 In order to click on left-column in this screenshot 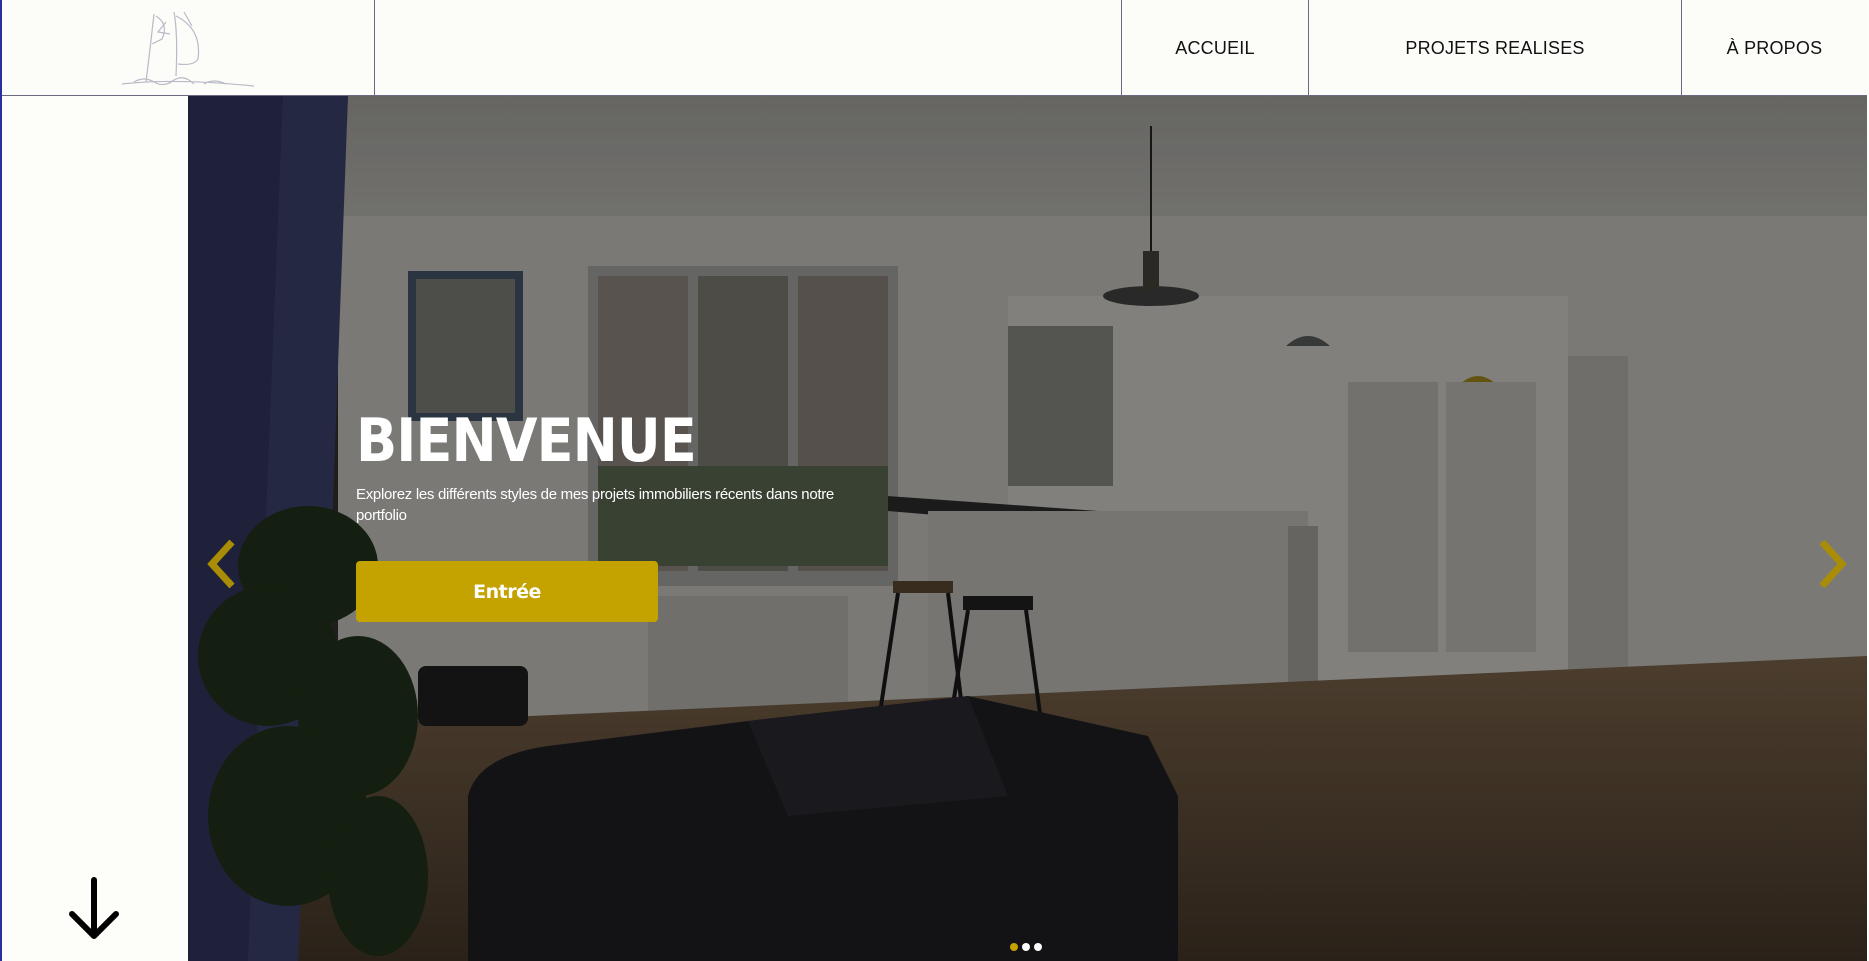, I will do `click(95, 528)`.